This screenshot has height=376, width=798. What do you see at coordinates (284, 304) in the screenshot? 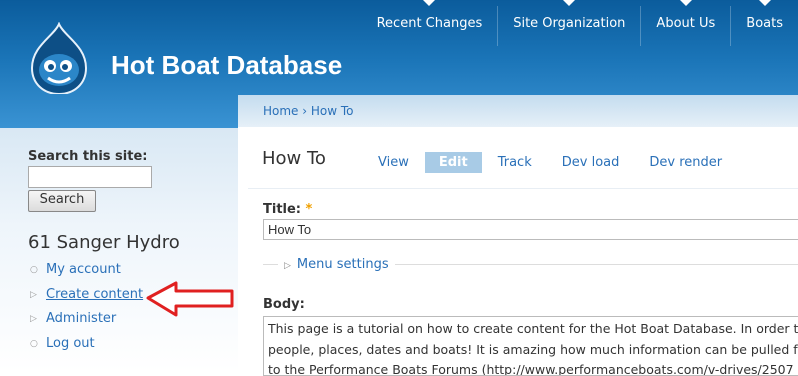
I see `body-label: Body:` at bounding box center [284, 304].